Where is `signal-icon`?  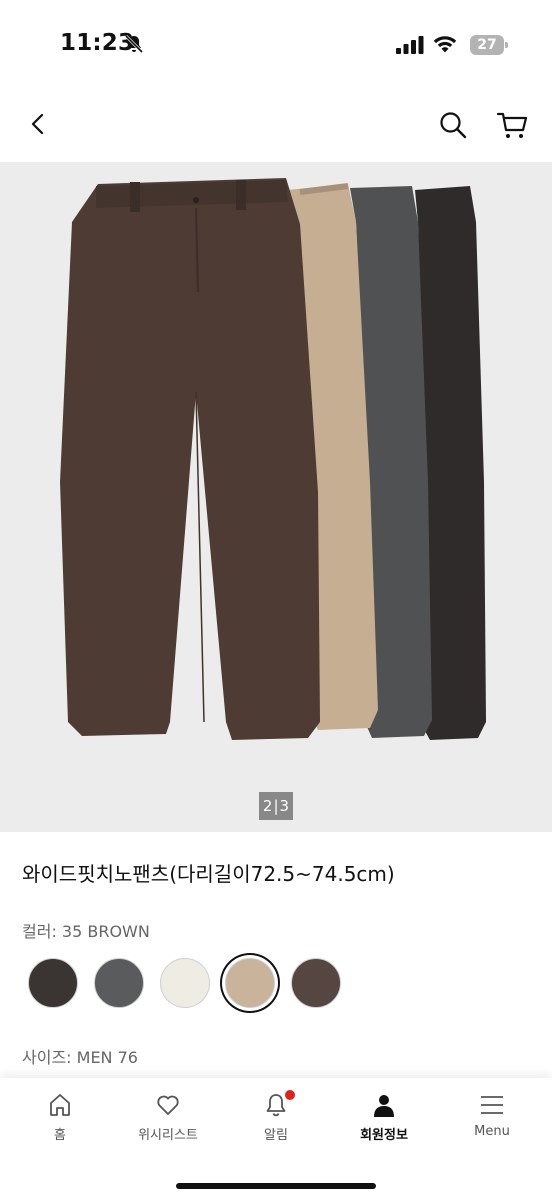 signal-icon is located at coordinates (410, 45).